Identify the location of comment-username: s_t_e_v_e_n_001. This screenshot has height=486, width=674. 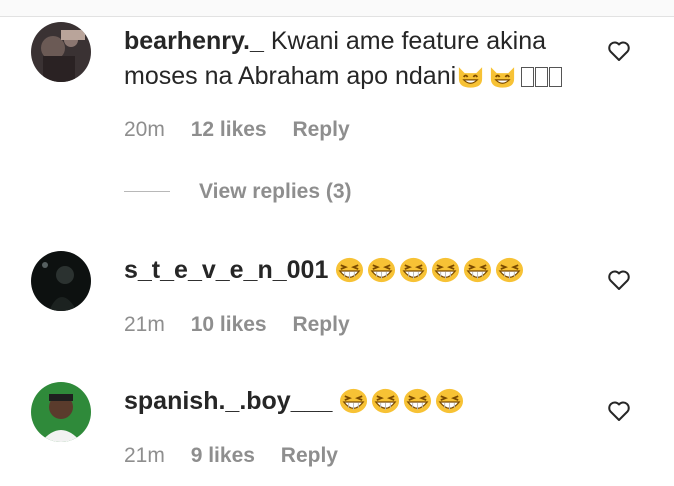
(226, 270).